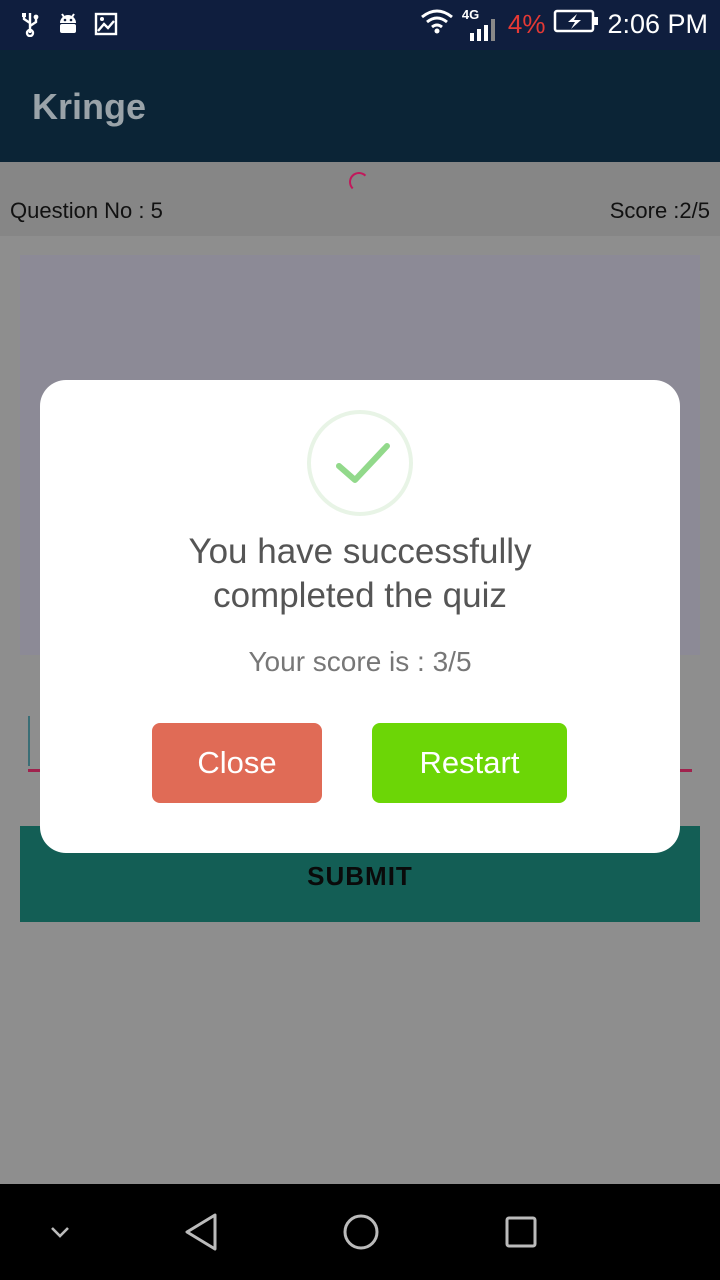 The width and height of the screenshot is (720, 1280). What do you see at coordinates (89, 106) in the screenshot?
I see `app-title: Kringe` at bounding box center [89, 106].